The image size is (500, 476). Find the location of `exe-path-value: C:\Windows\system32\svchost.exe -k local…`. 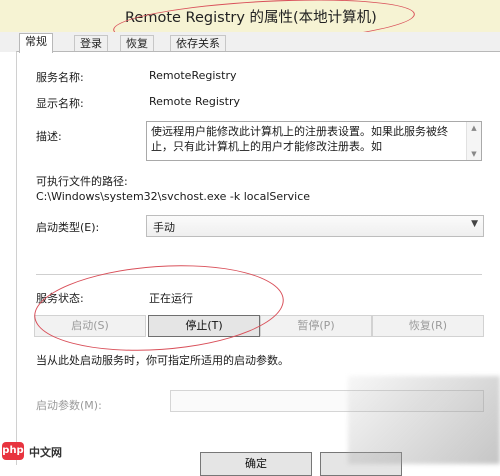

exe-path-value: C:\Windows\system32\svchost.exe -k local… is located at coordinates (173, 196).